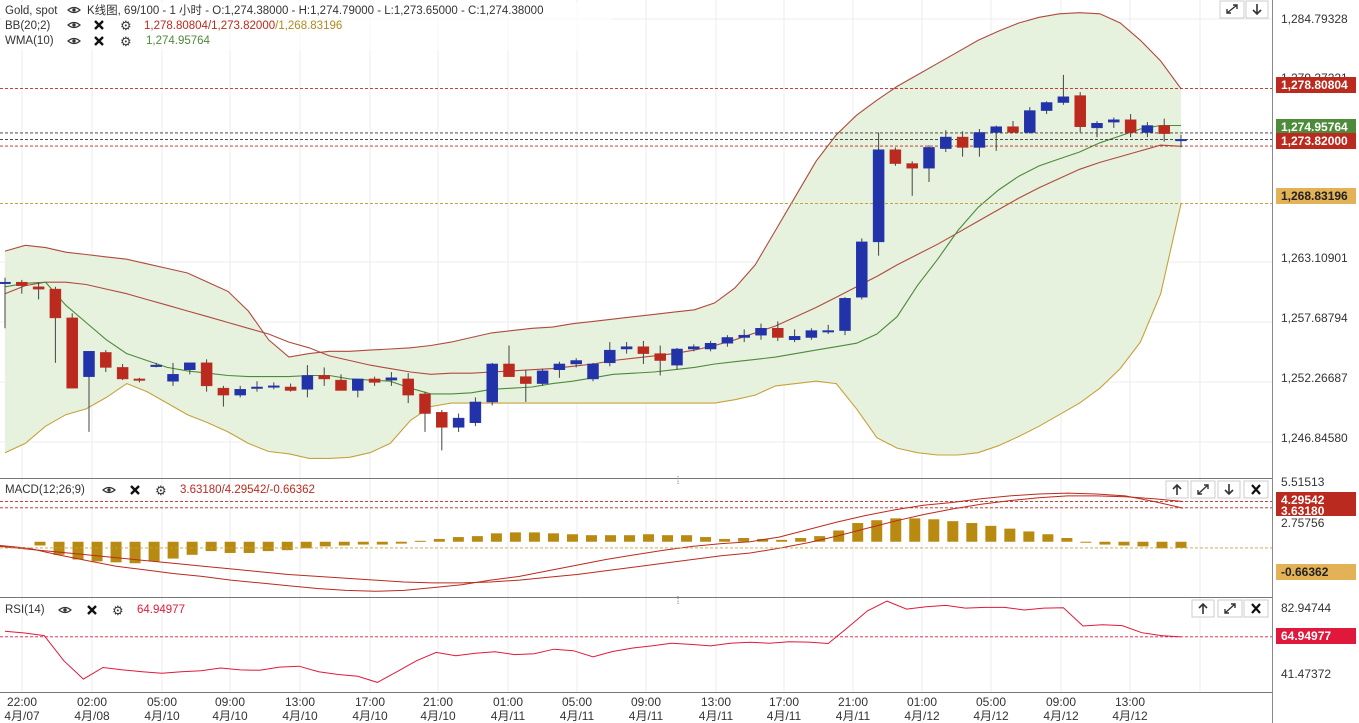  Describe the element at coordinates (247, 490) in the screenshot. I see `macd-legend-values: 3.63180/4.29542/-0.66362` at that location.